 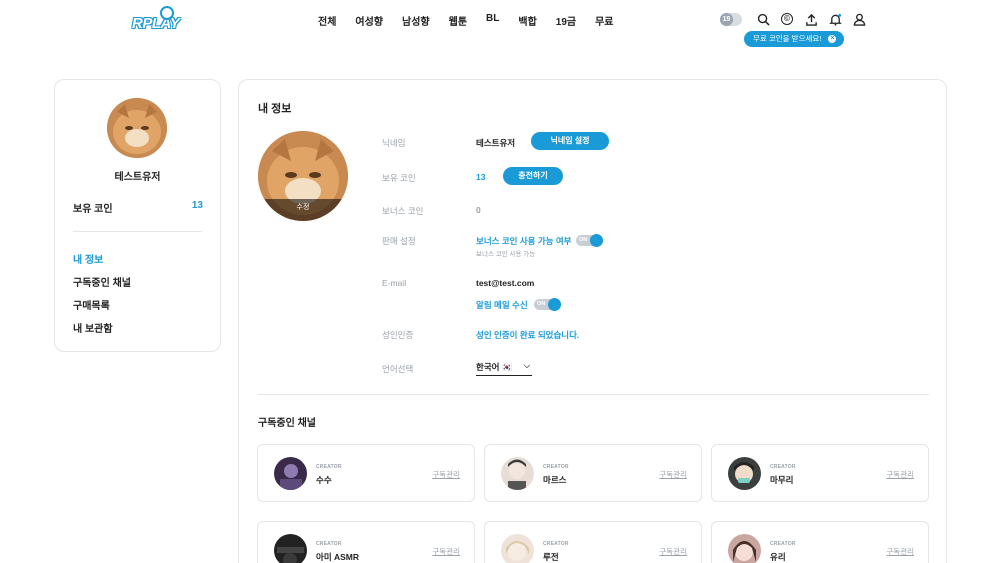 What do you see at coordinates (811, 19) in the screenshot?
I see `upload-icon` at bounding box center [811, 19].